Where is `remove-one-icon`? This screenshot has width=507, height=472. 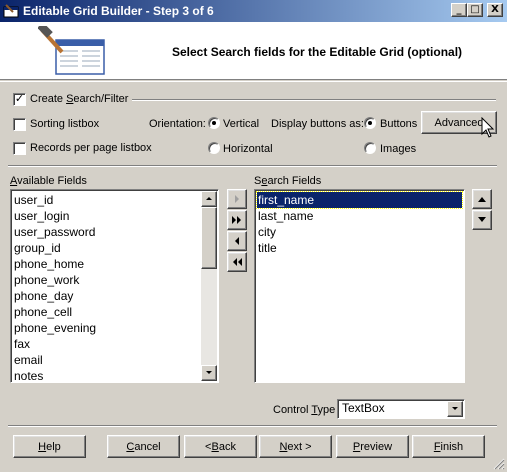
remove-one-icon is located at coordinates (237, 241).